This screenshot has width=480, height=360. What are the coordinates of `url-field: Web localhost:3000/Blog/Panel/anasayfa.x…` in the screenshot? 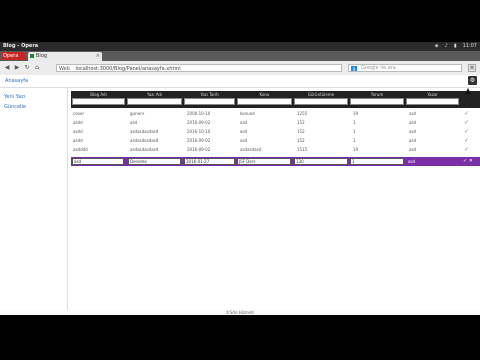 It's located at (199, 68).